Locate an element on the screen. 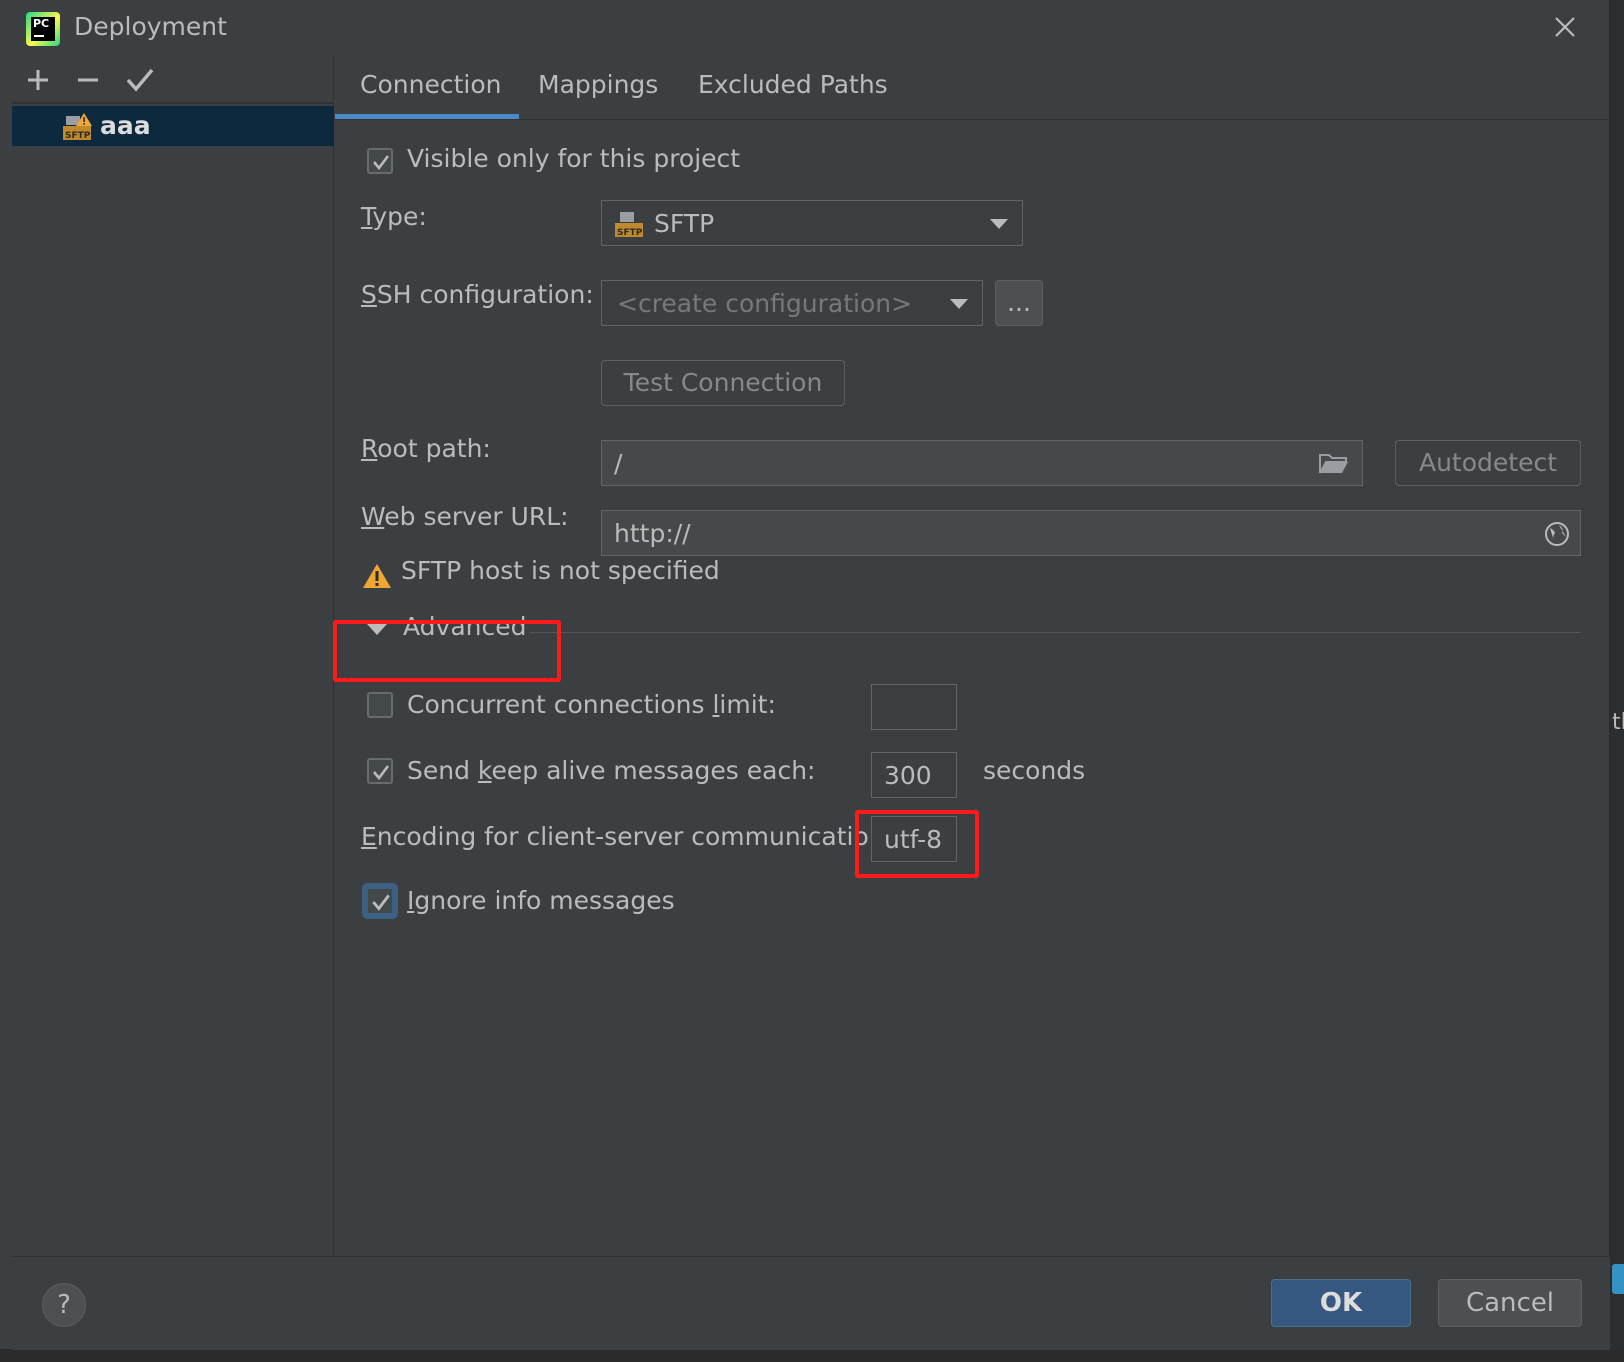 The height and width of the screenshot is (1362, 1624). active-tab-indicator is located at coordinates (427, 116).